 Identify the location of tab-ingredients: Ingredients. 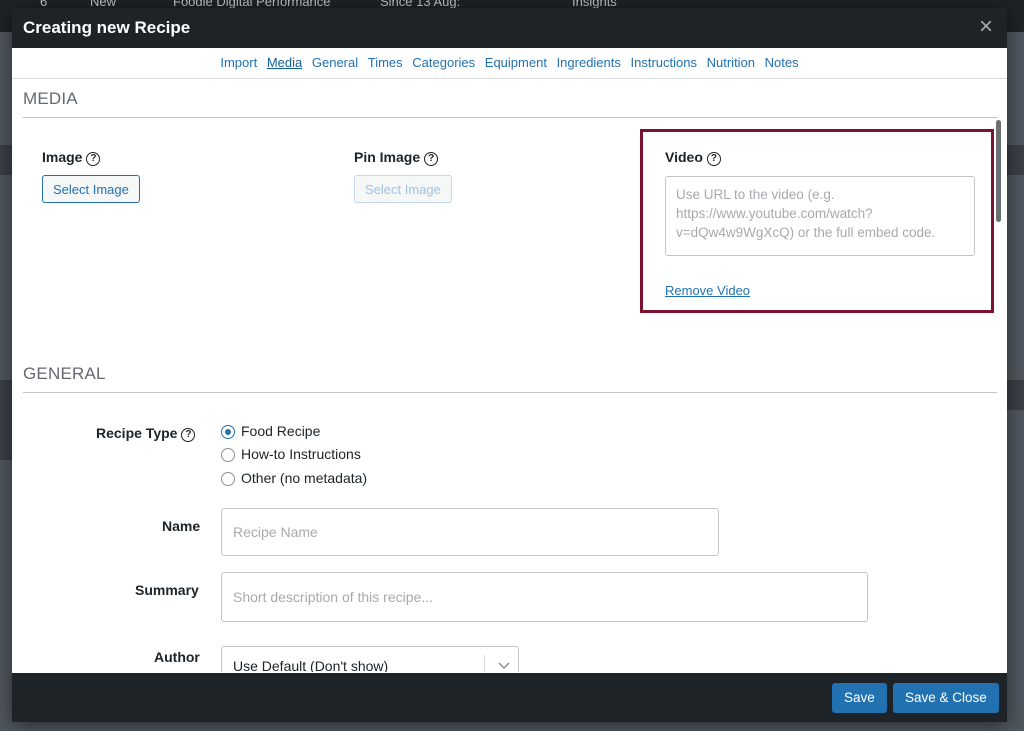
(589, 62).